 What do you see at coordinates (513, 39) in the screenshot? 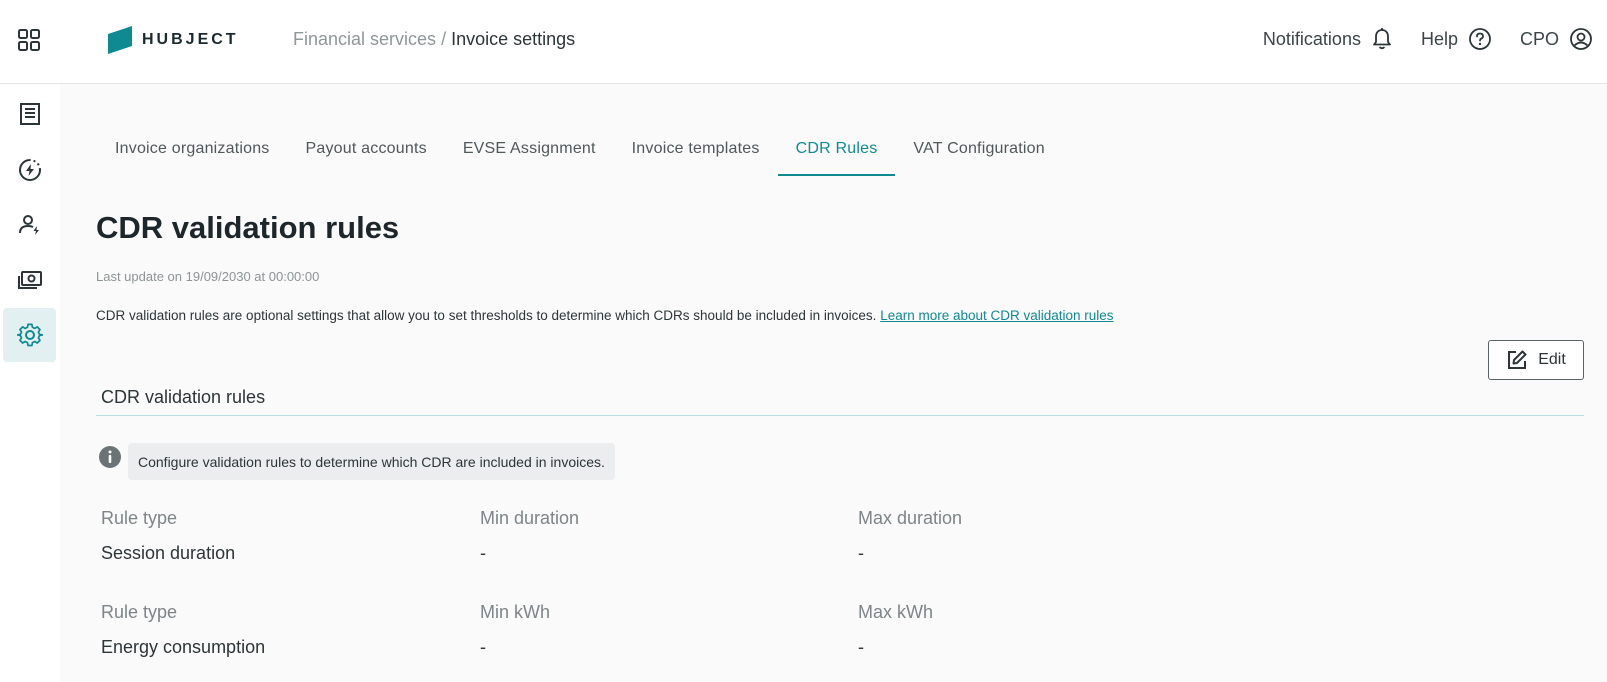
I see `breadcrumb-current: Invoice settings` at bounding box center [513, 39].